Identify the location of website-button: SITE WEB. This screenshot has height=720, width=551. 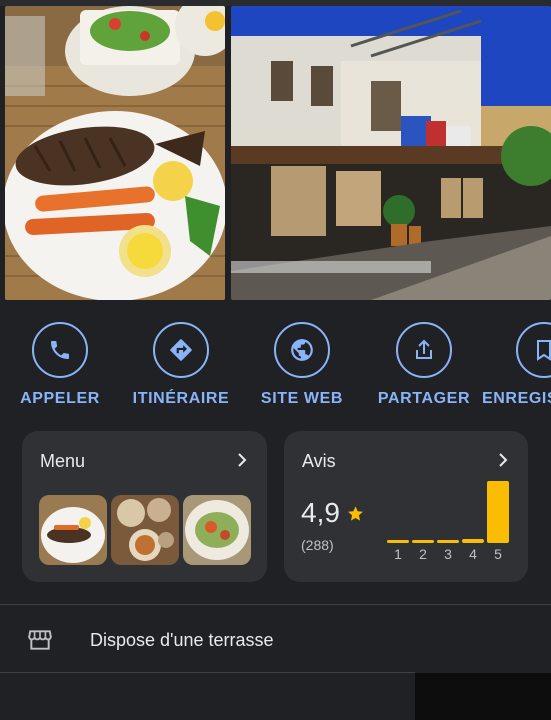
(302, 365).